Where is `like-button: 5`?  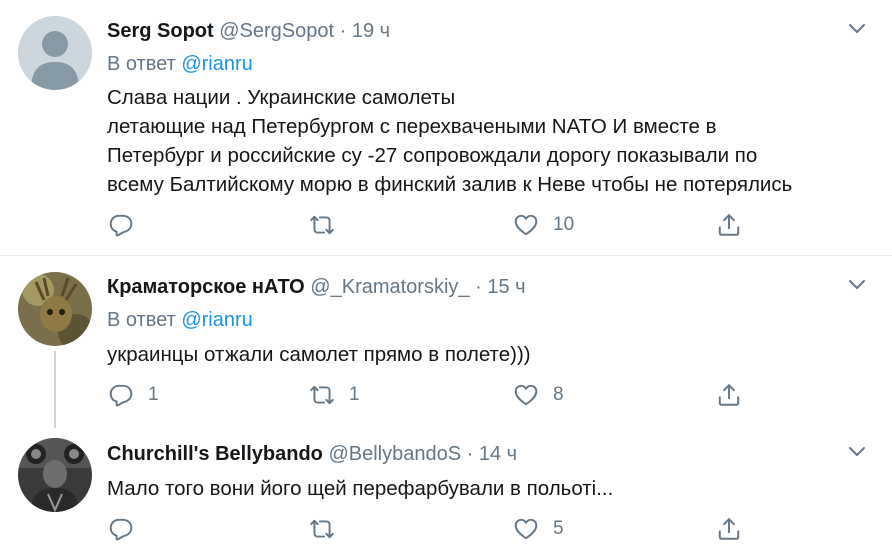 like-button: 5 is located at coordinates (538, 529).